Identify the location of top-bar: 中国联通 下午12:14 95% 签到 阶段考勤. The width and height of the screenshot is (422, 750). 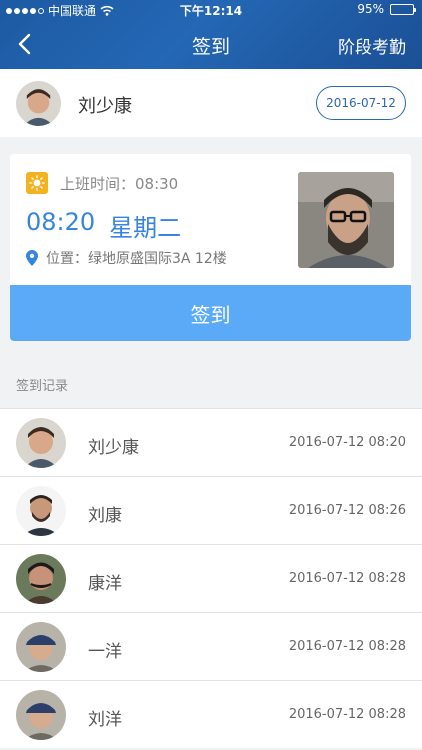
(211, 34).